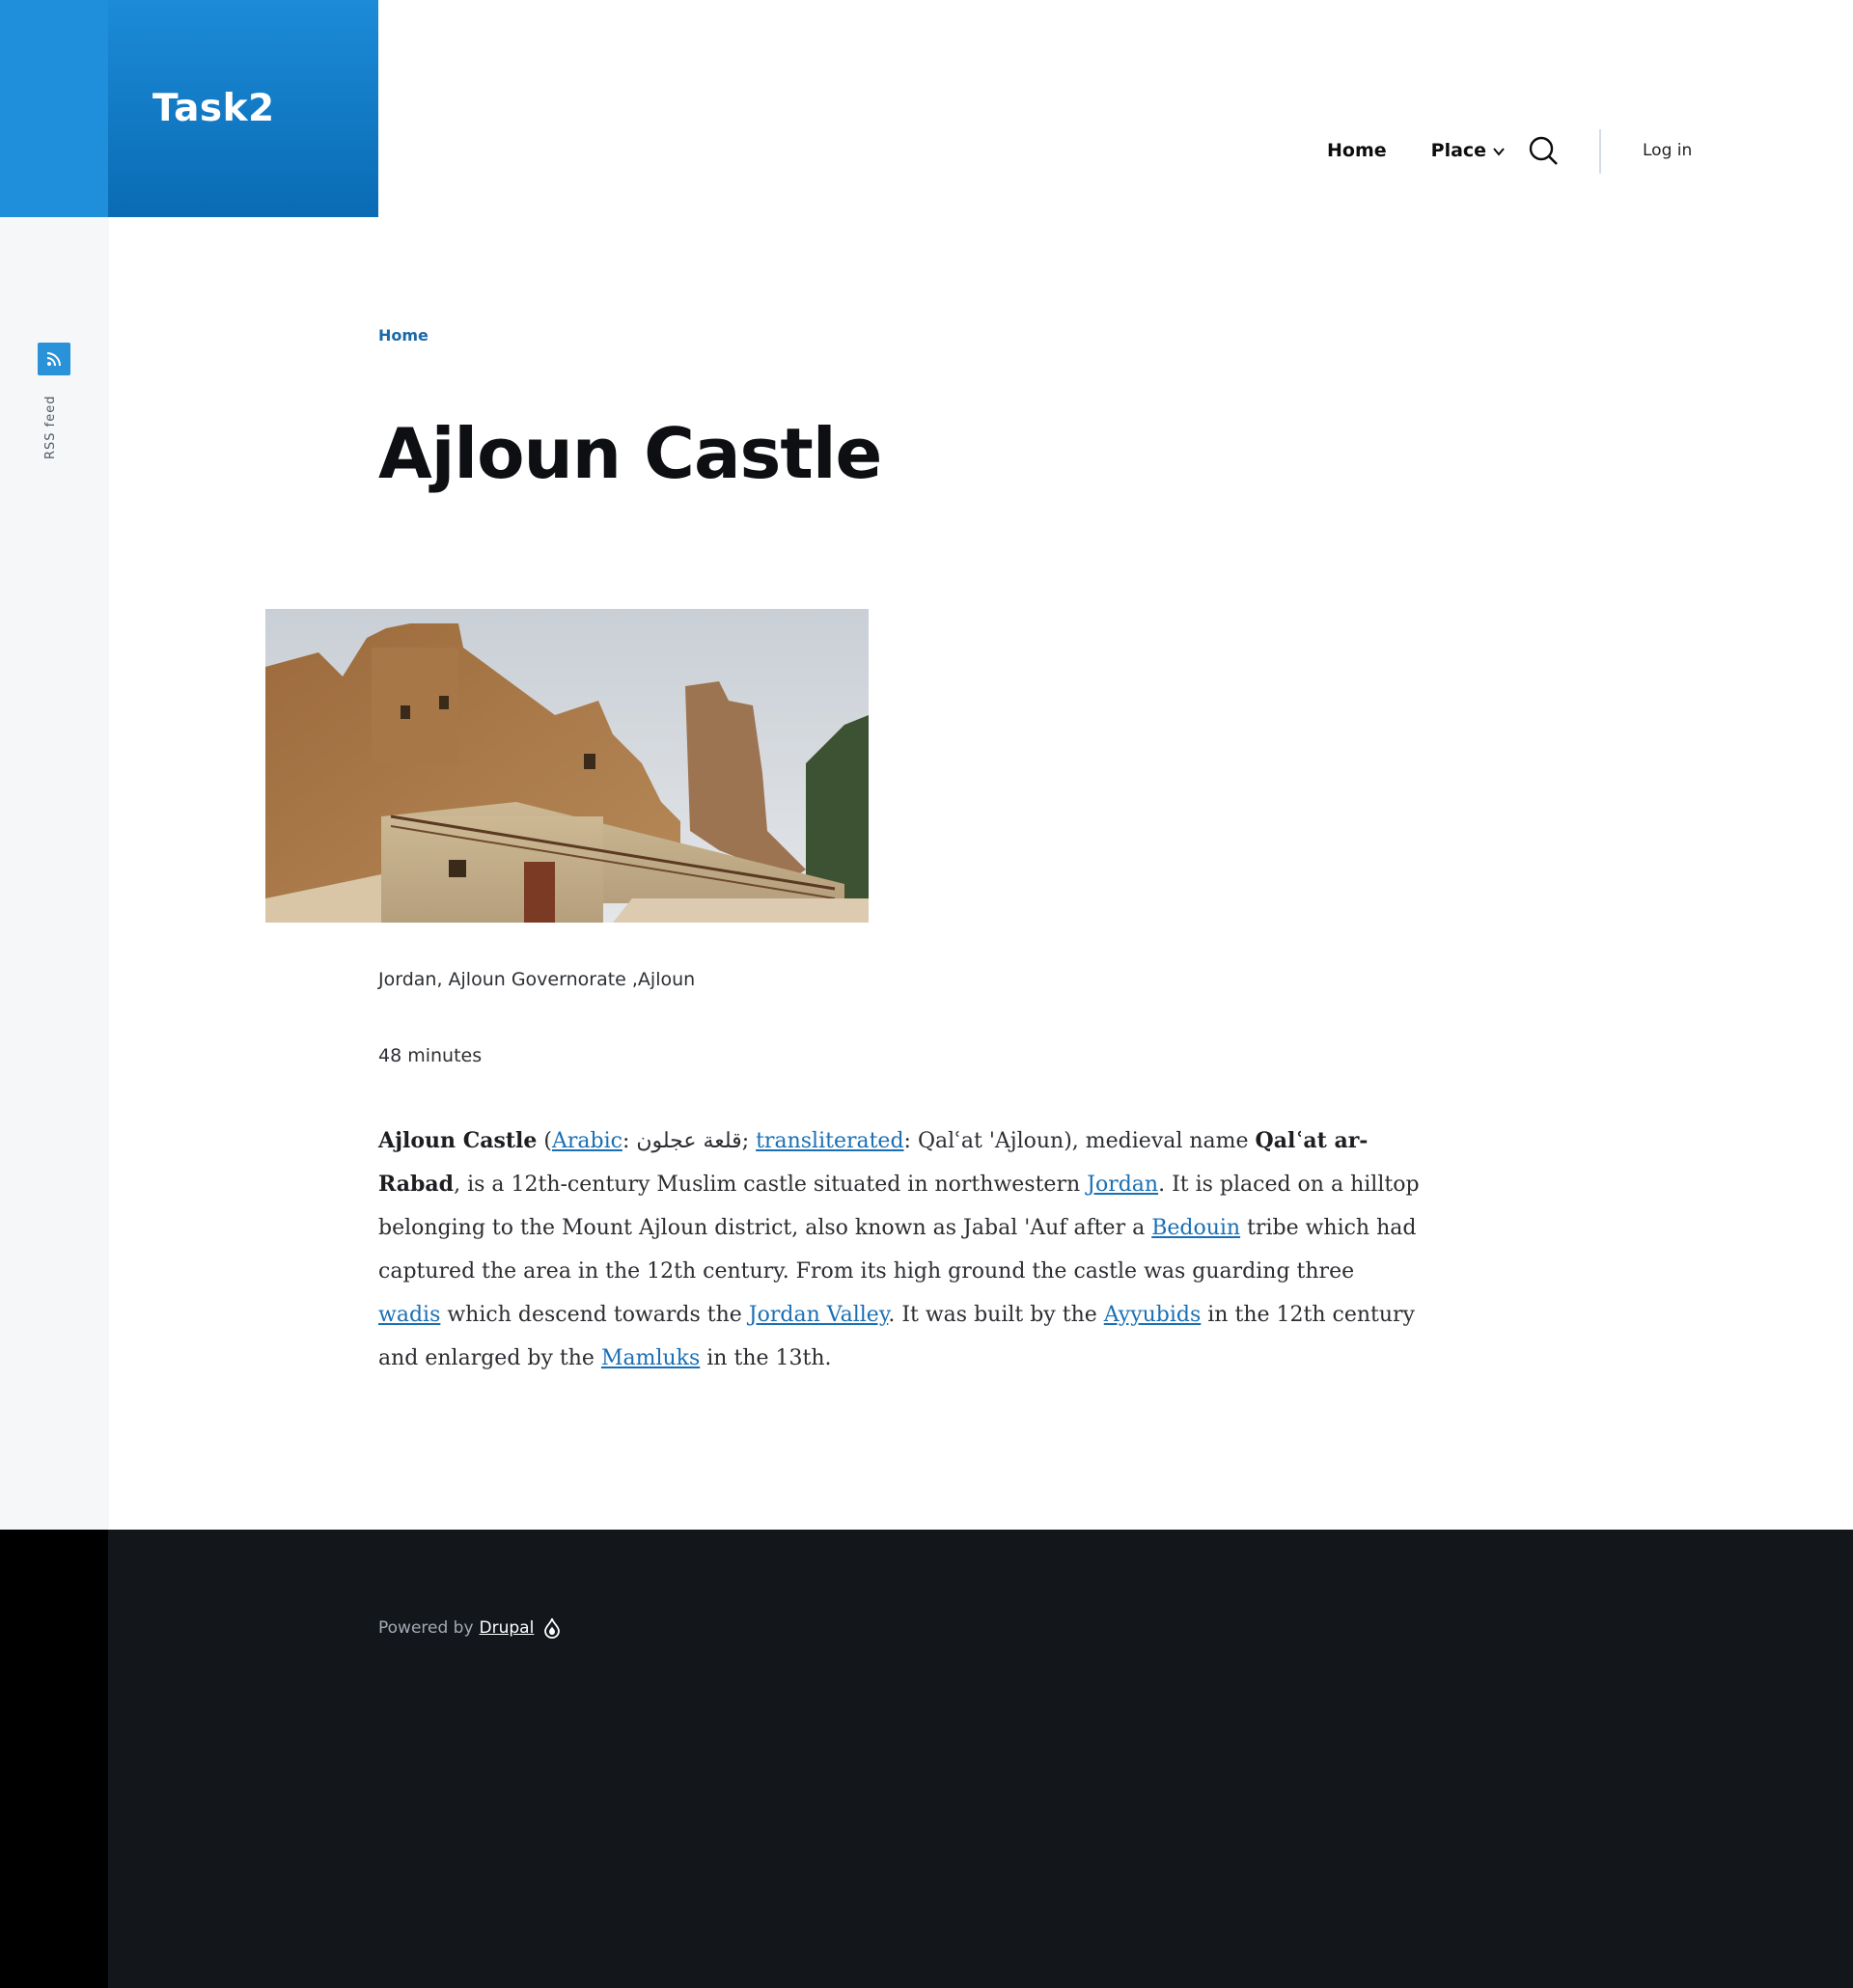 The width and height of the screenshot is (1853, 1988). Describe the element at coordinates (594, 1315) in the screenshot. I see `body-text: which descend towards the` at that location.